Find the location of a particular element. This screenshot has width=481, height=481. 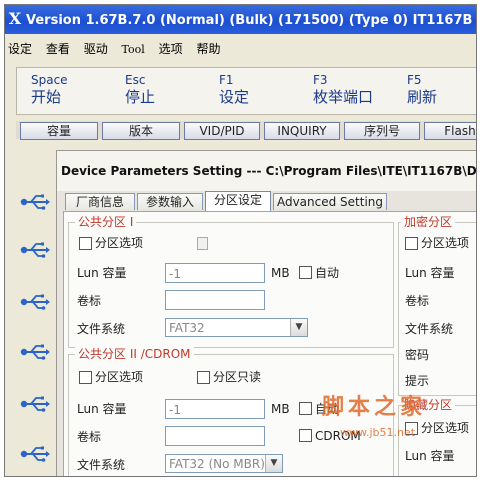

file-system-select: FAT32 (No MBR) ▼ is located at coordinates (224, 463).